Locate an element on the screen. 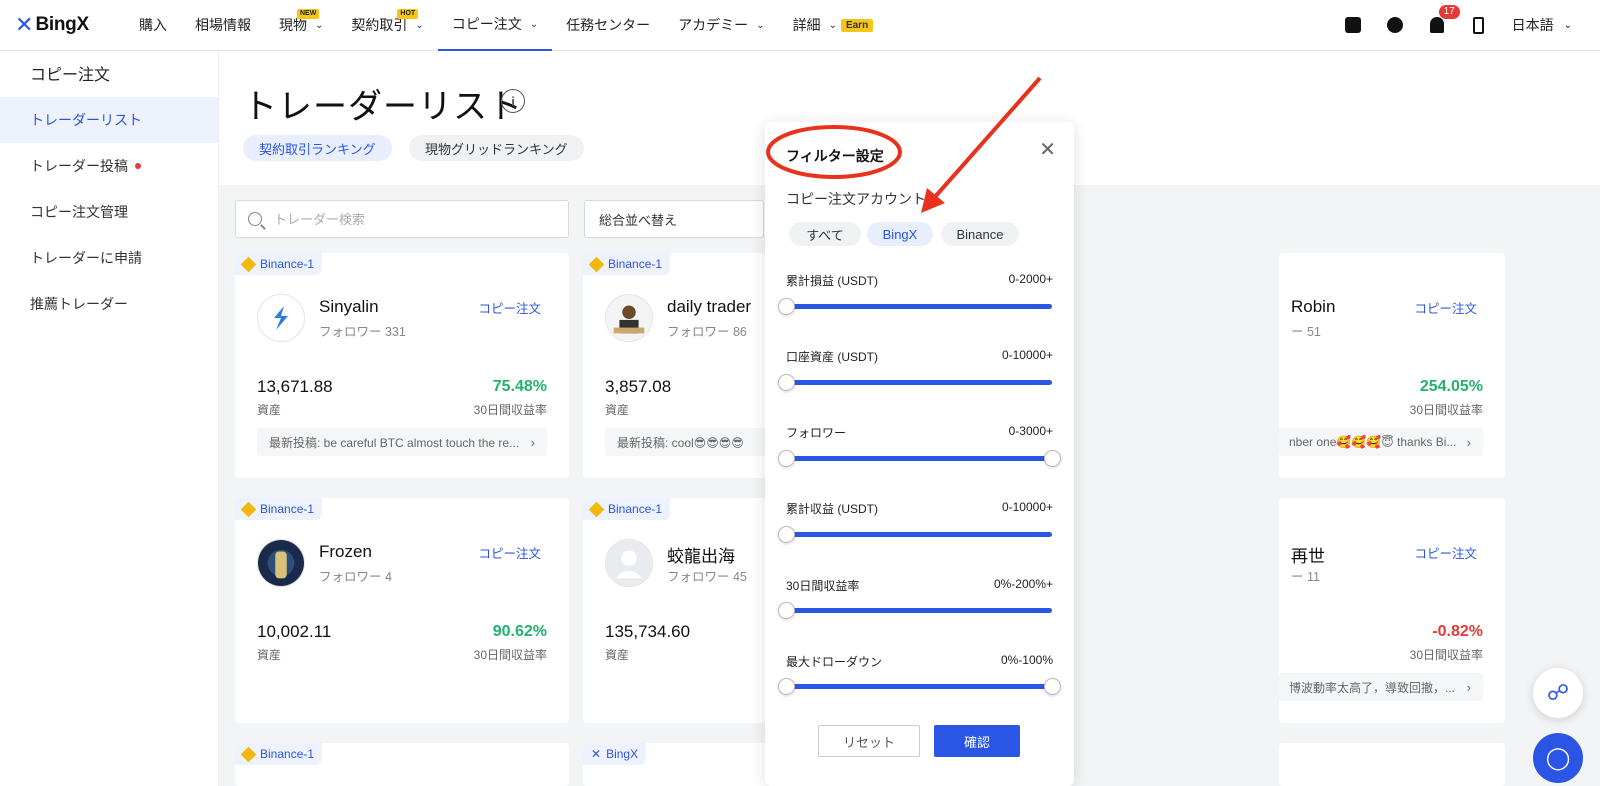  mobile-app-icon is located at coordinates (1479, 25).